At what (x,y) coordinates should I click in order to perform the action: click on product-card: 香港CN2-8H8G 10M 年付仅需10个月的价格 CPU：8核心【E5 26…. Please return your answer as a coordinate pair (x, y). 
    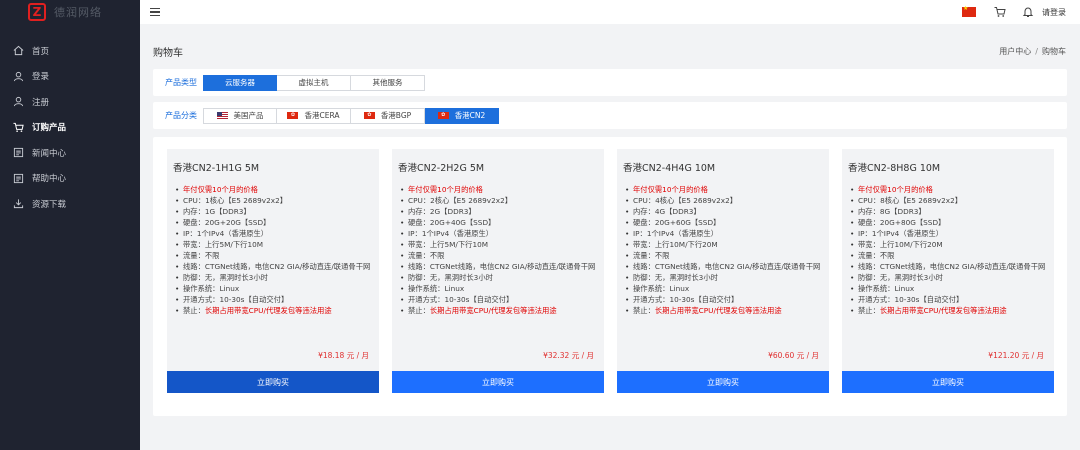
    Looking at the image, I should click on (948, 271).